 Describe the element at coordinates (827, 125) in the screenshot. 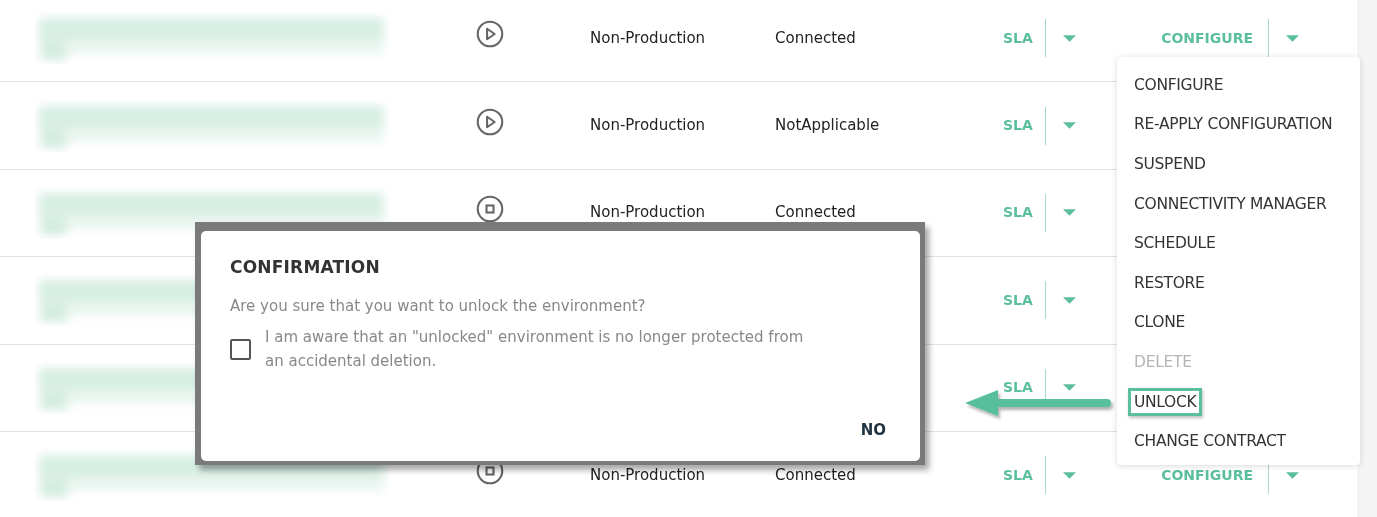

I see `connection-status: NotApplicable` at that location.